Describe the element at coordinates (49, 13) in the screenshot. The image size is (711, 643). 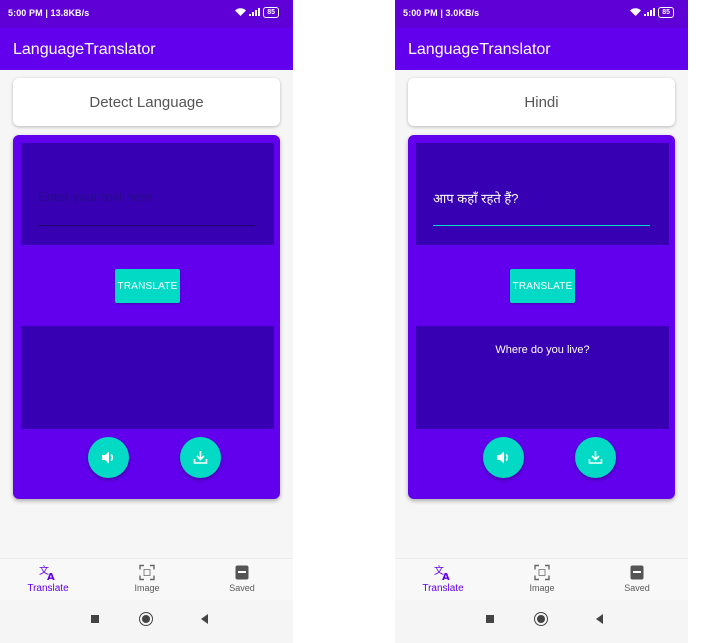
I see `status-time: 5:00 PM | 13.8KB/s` at that location.